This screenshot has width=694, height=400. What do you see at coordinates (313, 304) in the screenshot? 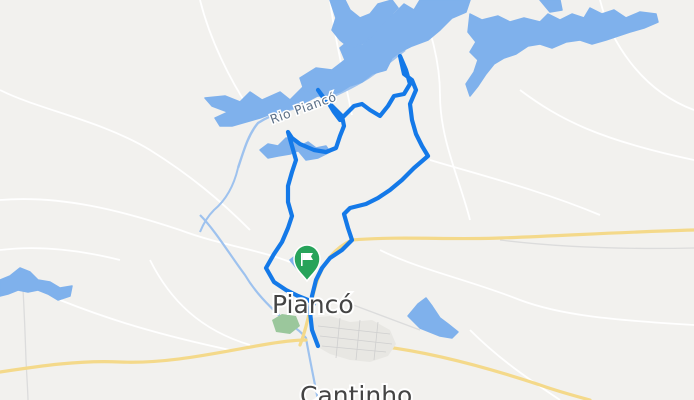
I see `town-label-main: Piancó` at bounding box center [313, 304].